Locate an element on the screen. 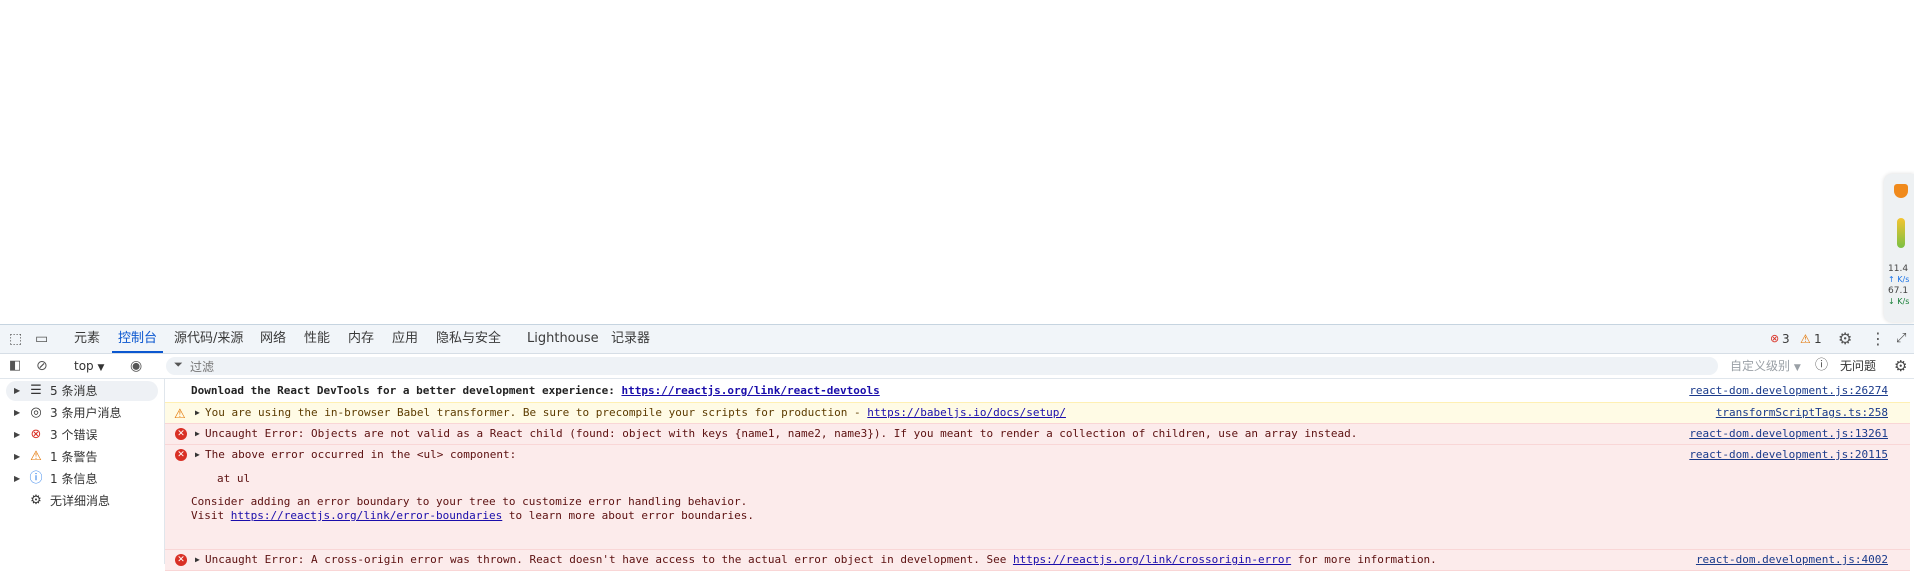 The height and width of the screenshot is (571, 1914). error-count-icon: ⊗ is located at coordinates (1774, 339).